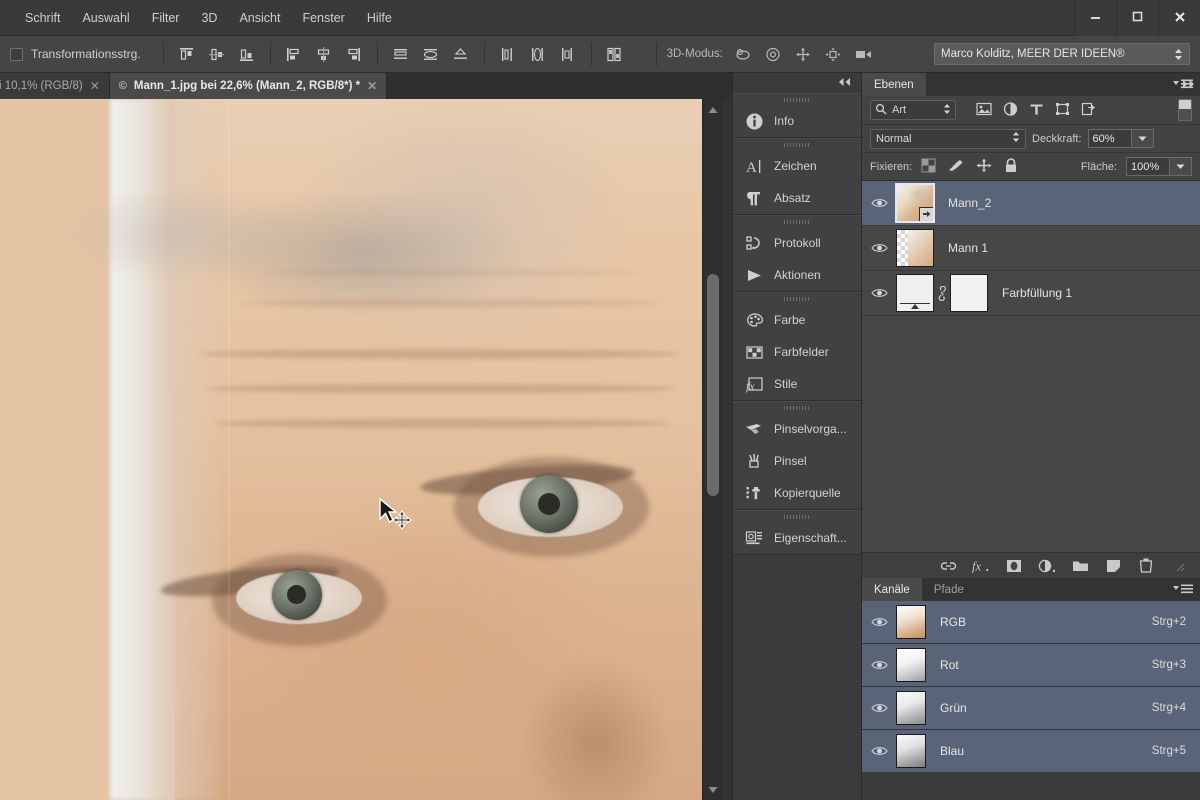 The width and height of the screenshot is (1200, 800). I want to click on roll-3d-icon, so click(774, 54).